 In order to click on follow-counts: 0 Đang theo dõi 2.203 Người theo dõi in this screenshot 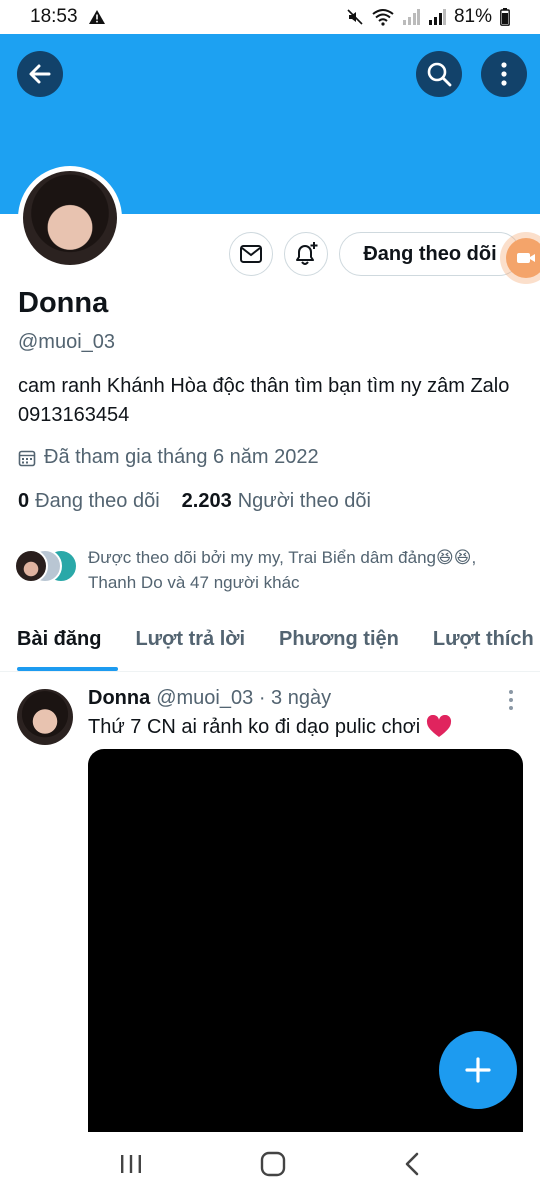, I will do `click(194, 501)`.